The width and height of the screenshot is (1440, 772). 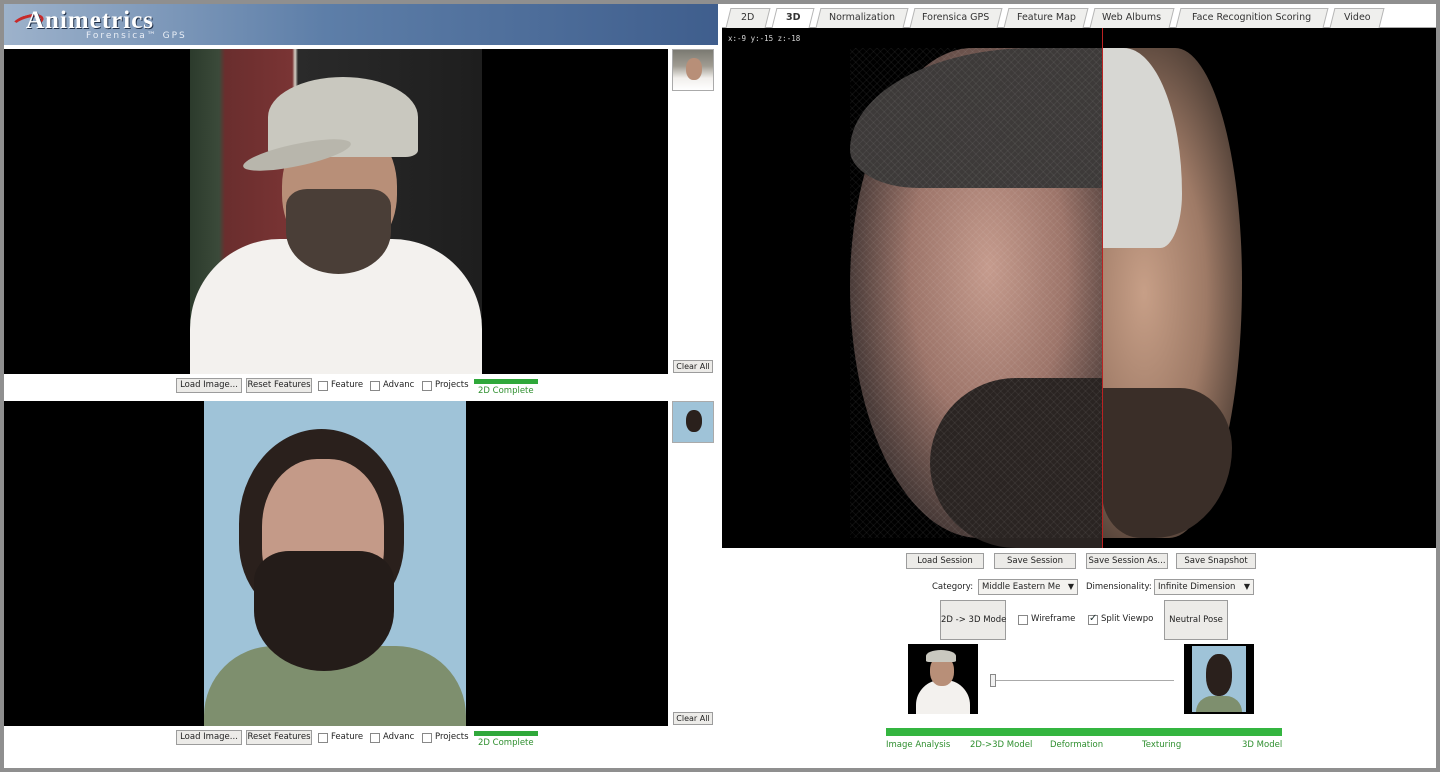 What do you see at coordinates (1142, 148) in the screenshot?
I see `model-cap` at bounding box center [1142, 148].